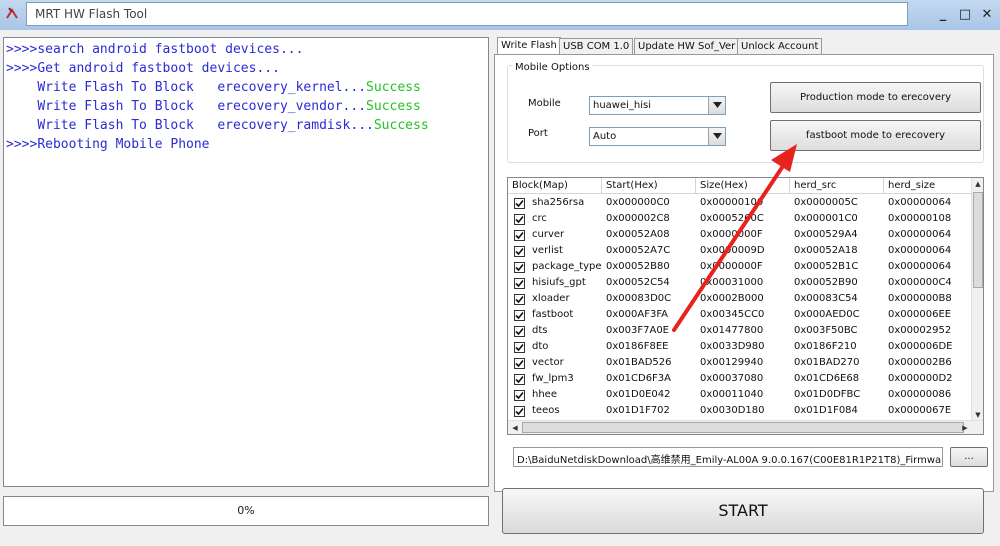 The image size is (1000, 546). I want to click on tab-unlock-account: Unlock Account, so click(780, 46).